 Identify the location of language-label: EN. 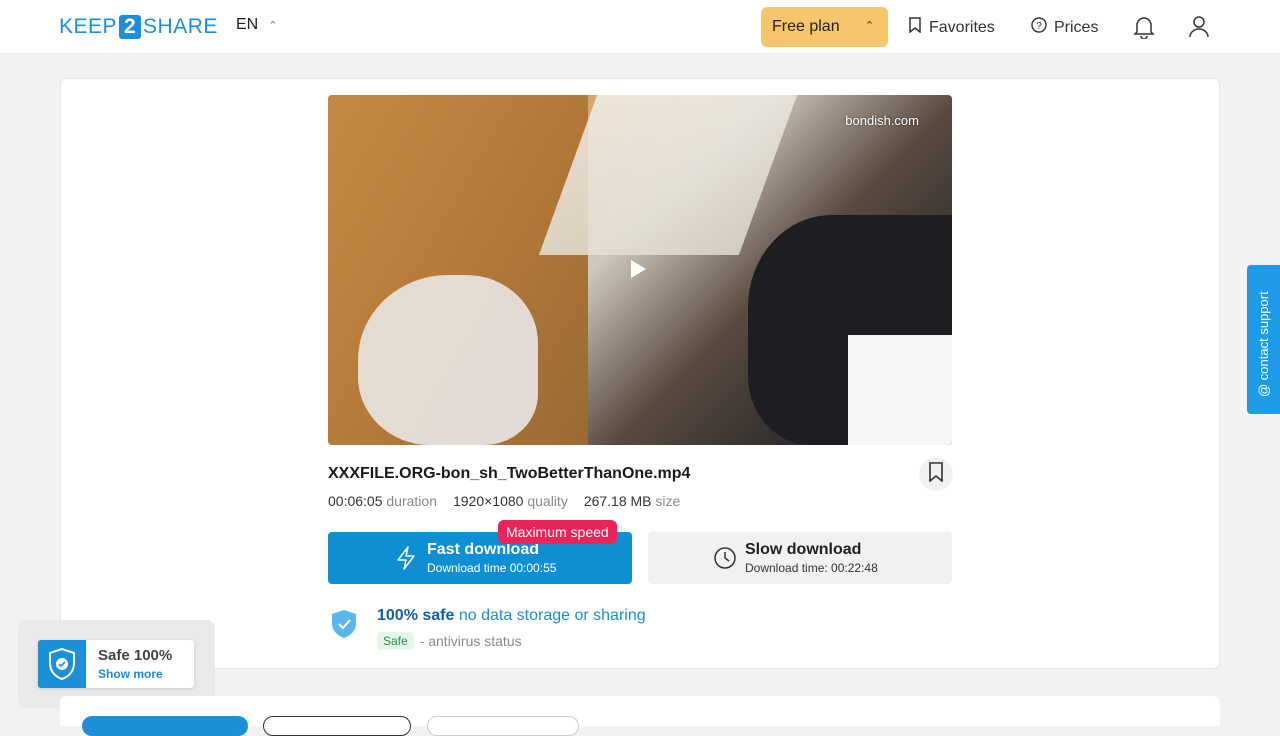
(247, 24).